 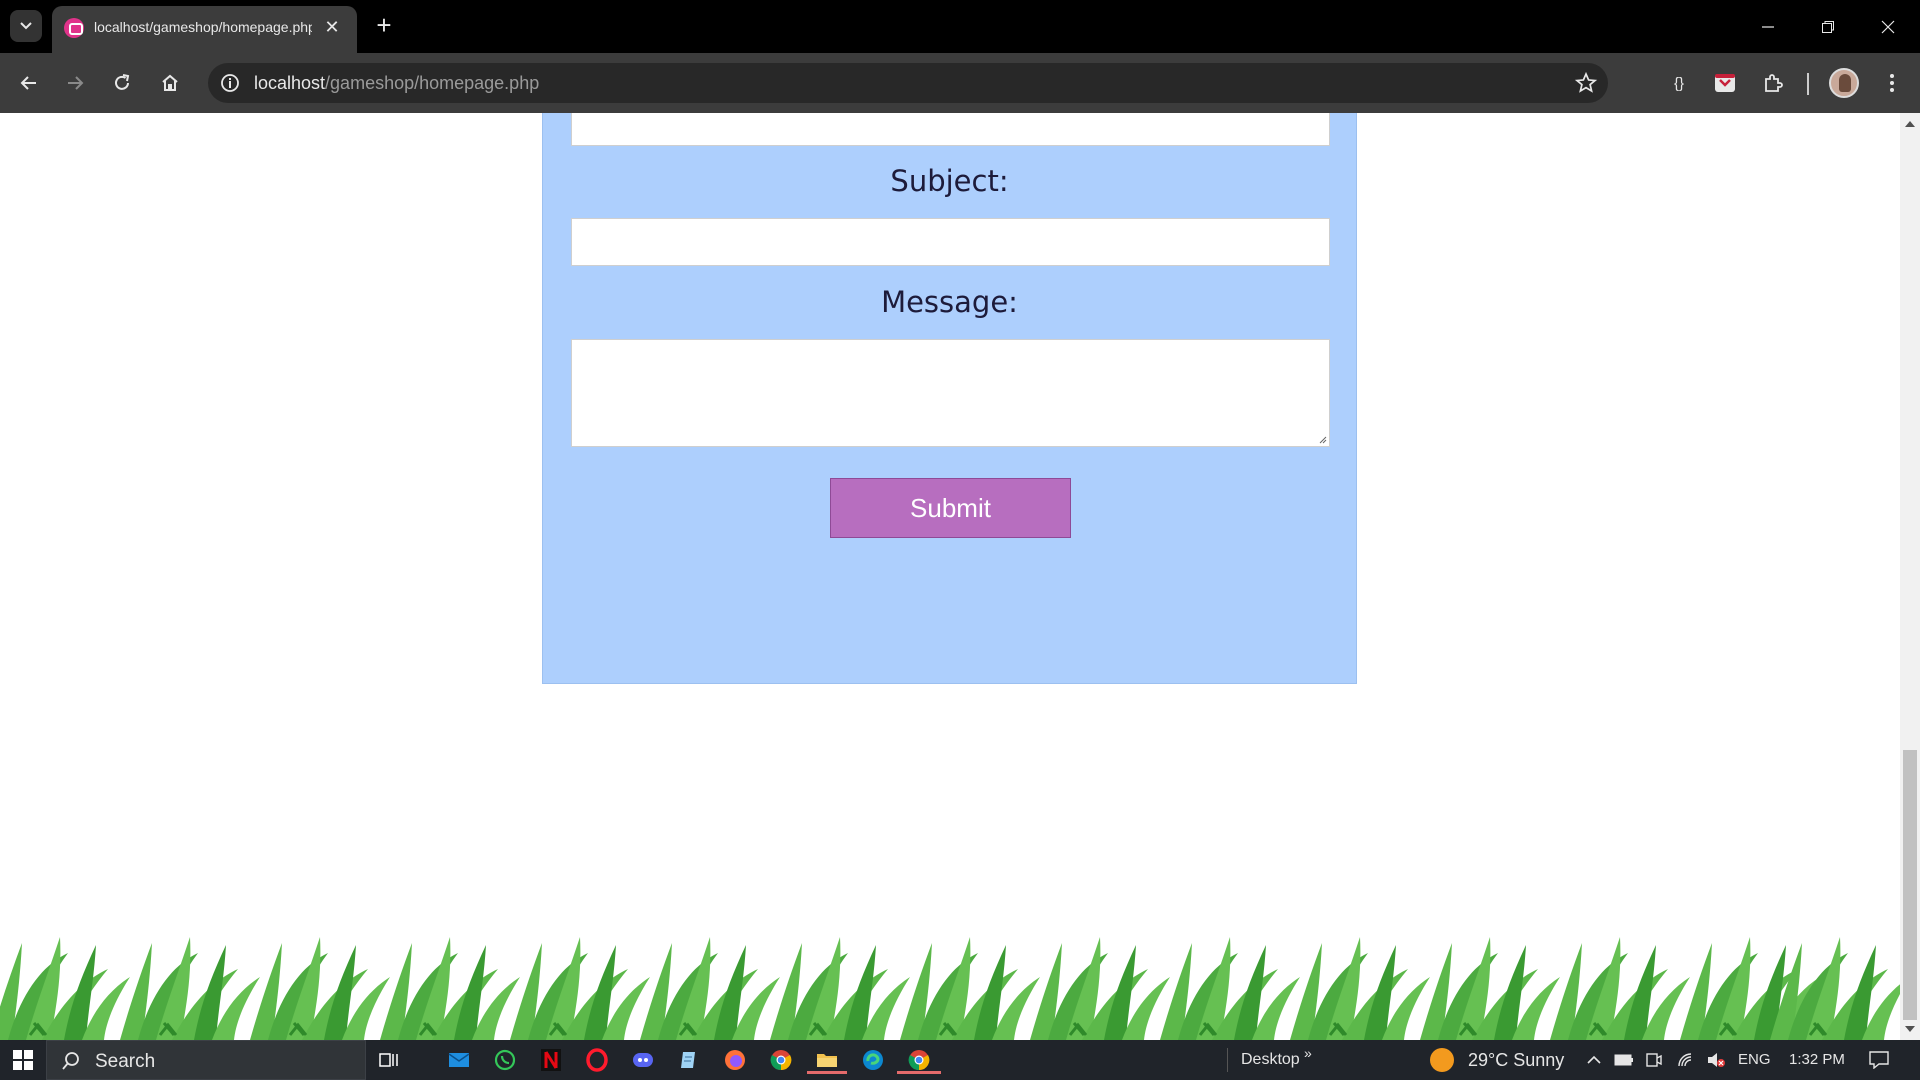 I want to click on arrow-right-icon, so click(x=76, y=83).